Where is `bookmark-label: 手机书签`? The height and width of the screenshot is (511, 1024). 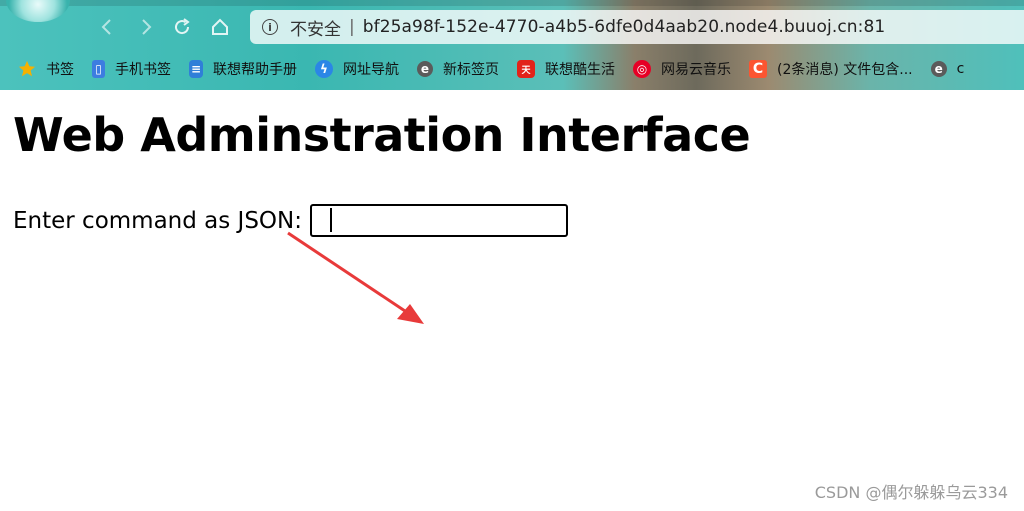 bookmark-label: 手机书签 is located at coordinates (143, 70).